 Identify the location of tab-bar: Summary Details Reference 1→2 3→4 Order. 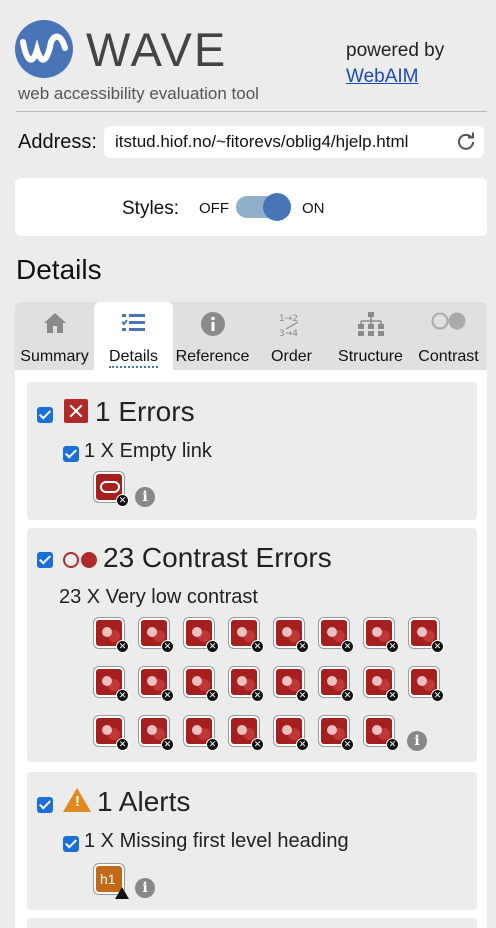
(251, 336).